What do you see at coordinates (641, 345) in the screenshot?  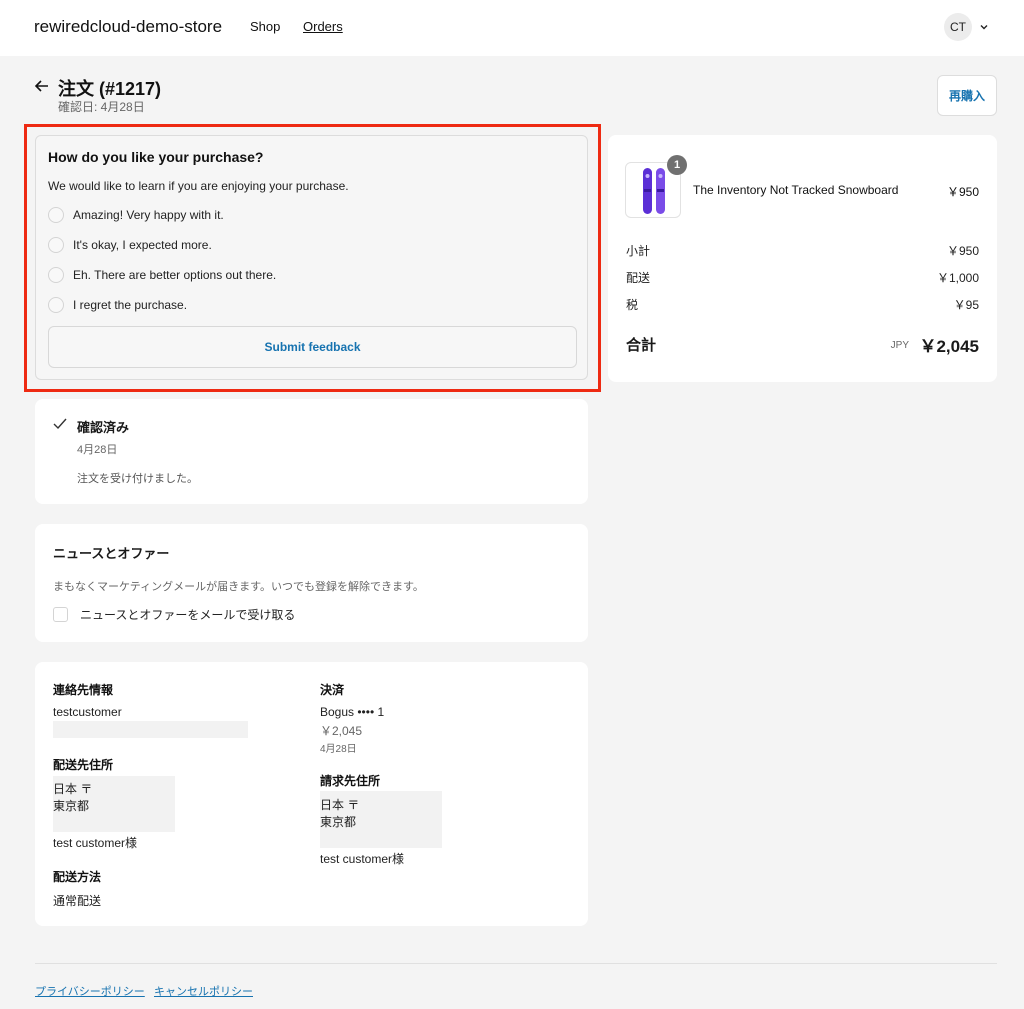 I see `total-label: 合計` at bounding box center [641, 345].